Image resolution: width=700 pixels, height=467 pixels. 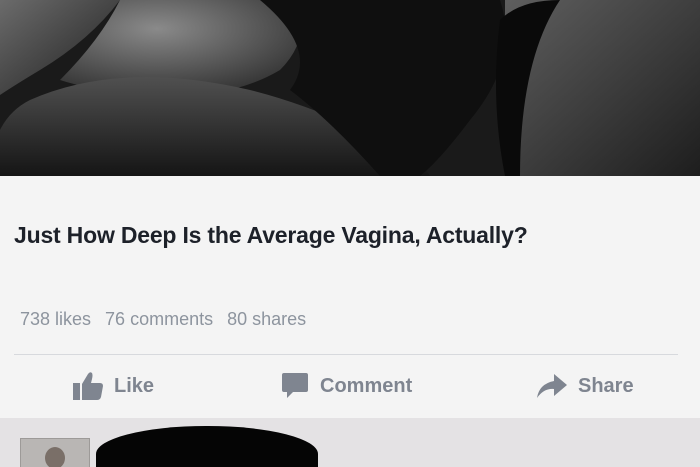 What do you see at coordinates (606, 385) in the screenshot?
I see `share-label: Share` at bounding box center [606, 385].